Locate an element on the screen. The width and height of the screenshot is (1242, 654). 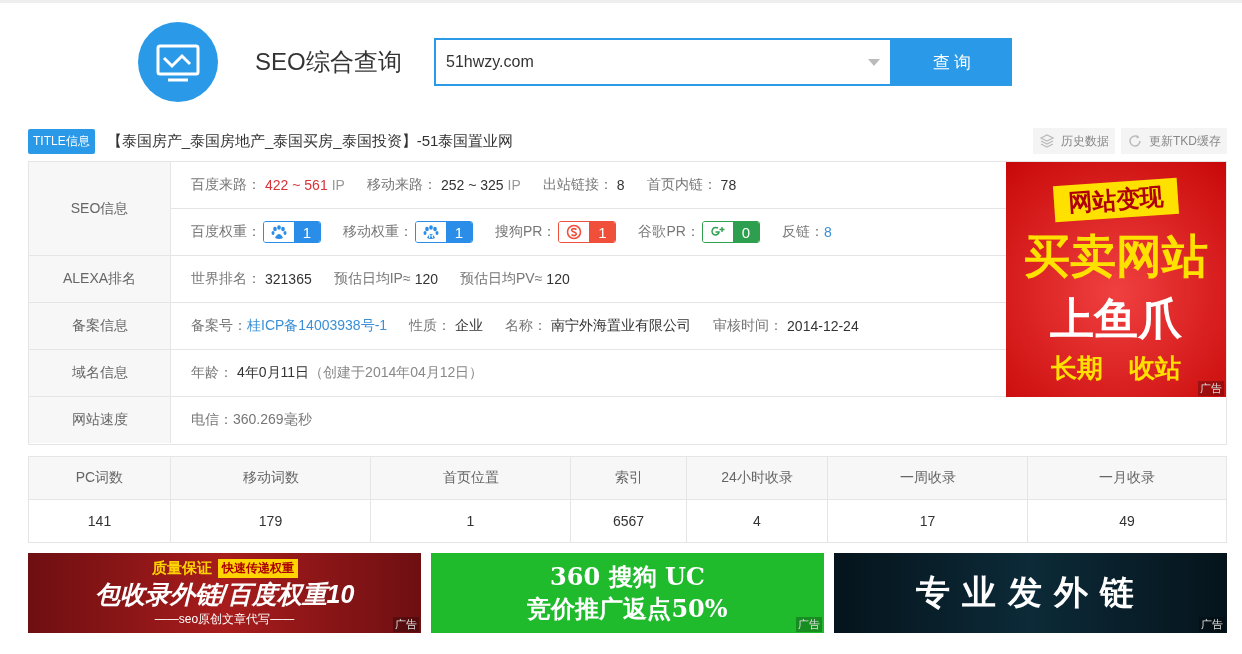
field-label: 搜狗PR： is located at coordinates (526, 232).